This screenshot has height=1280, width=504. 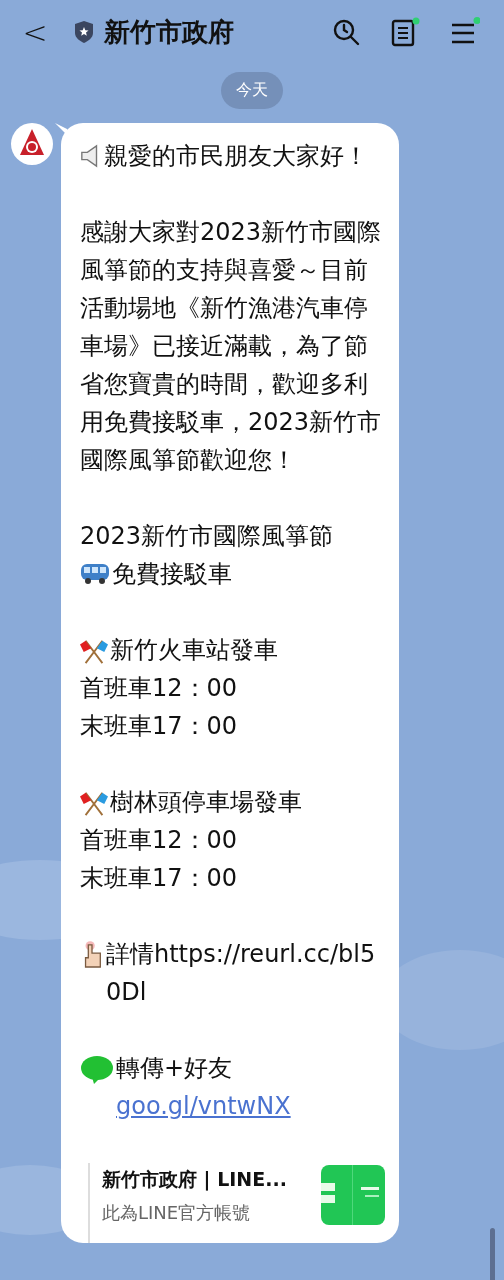 I want to click on message-text: 免費接駁車, so click(x=172, y=574).